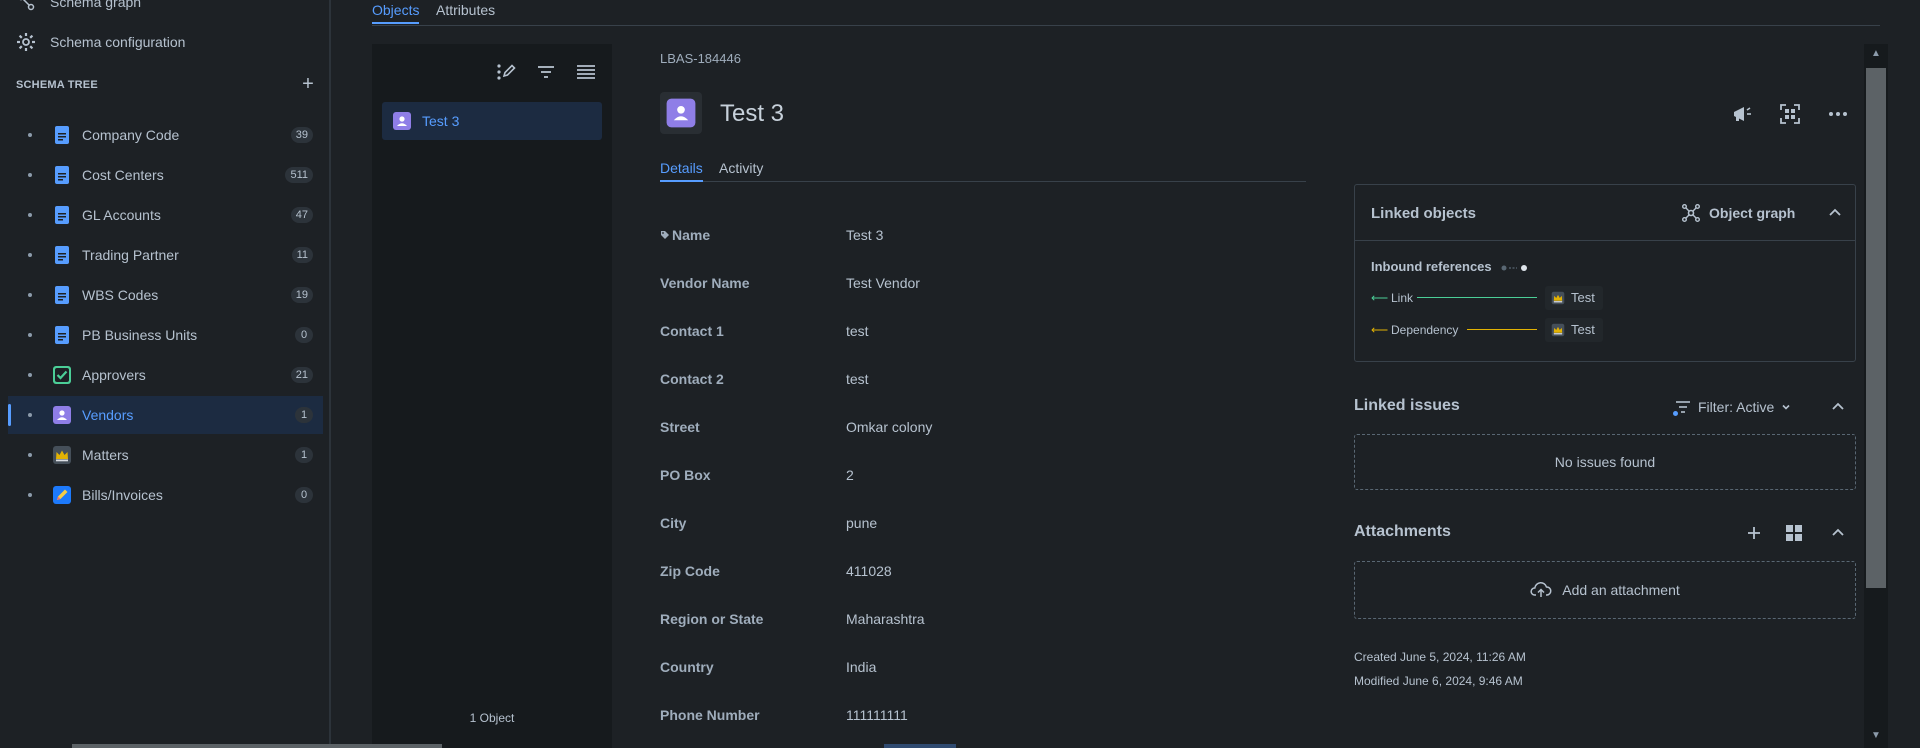 The height and width of the screenshot is (748, 1920). I want to click on tree-item-label: PB Business Units, so click(140, 335).